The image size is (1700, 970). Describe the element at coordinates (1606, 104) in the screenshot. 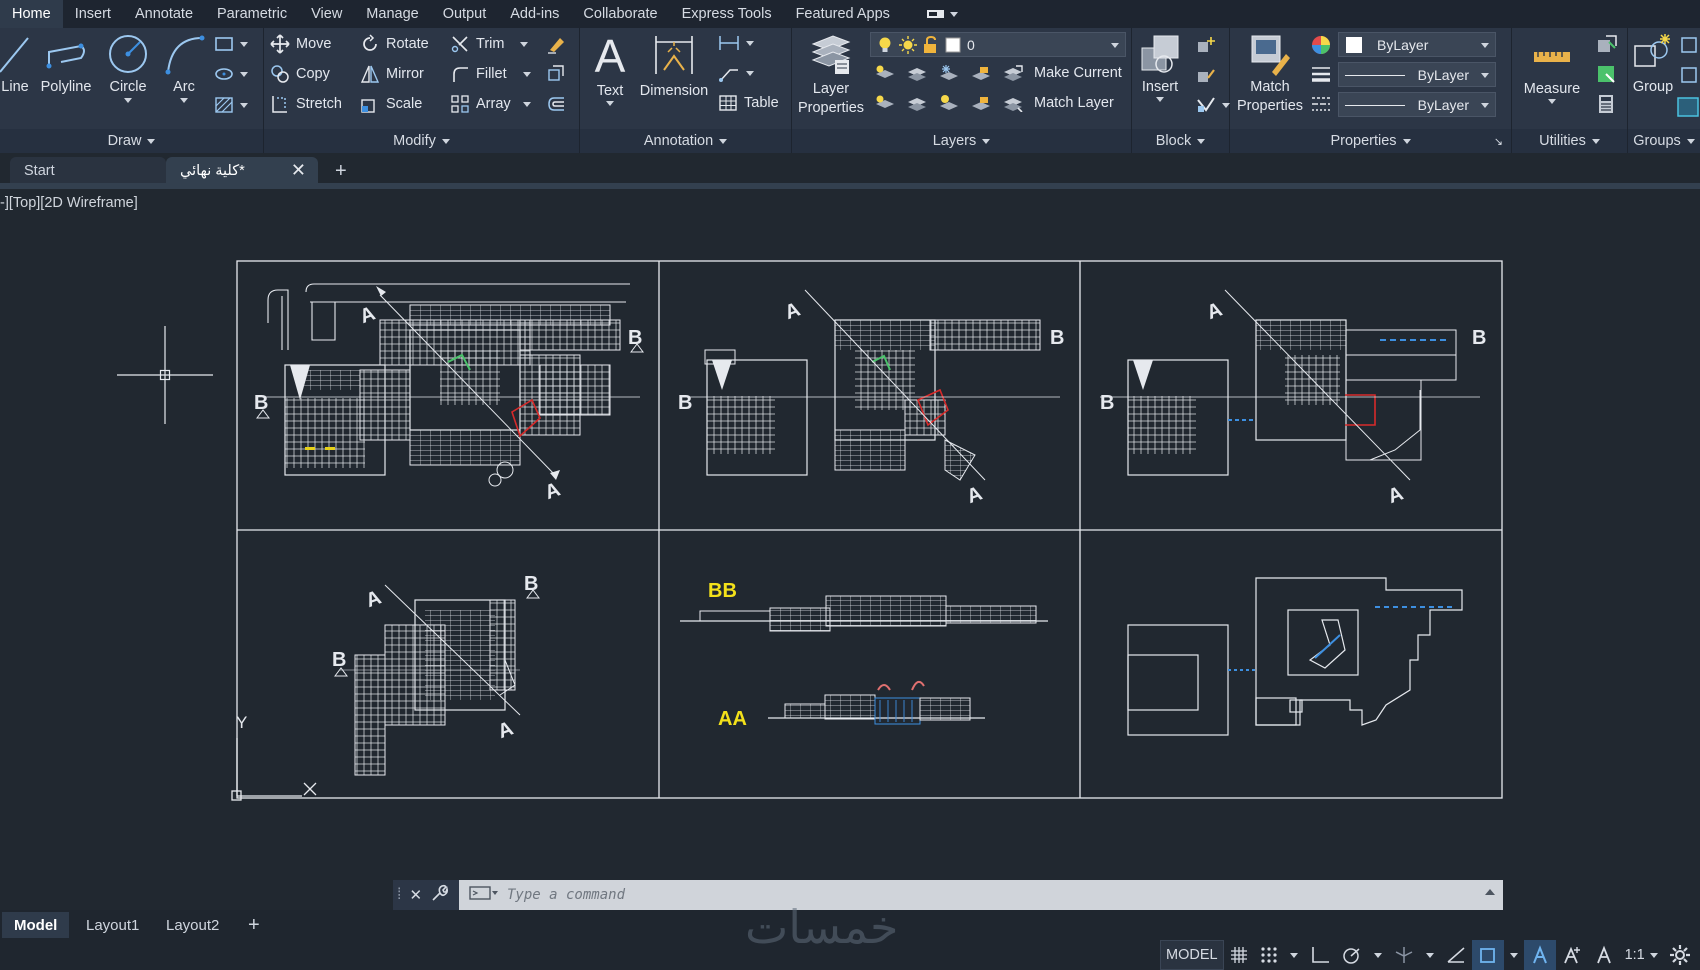

I see `calculator-button` at that location.